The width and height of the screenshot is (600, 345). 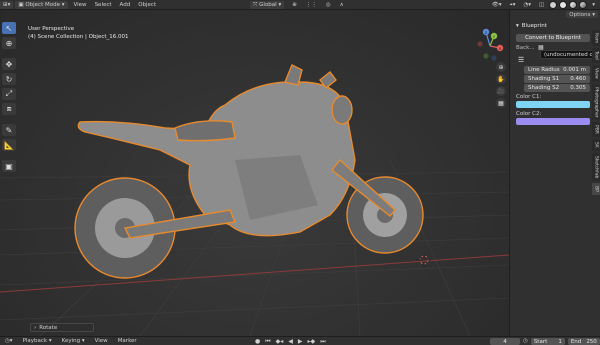 I want to click on rendered-shading-icon, so click(x=583, y=5).